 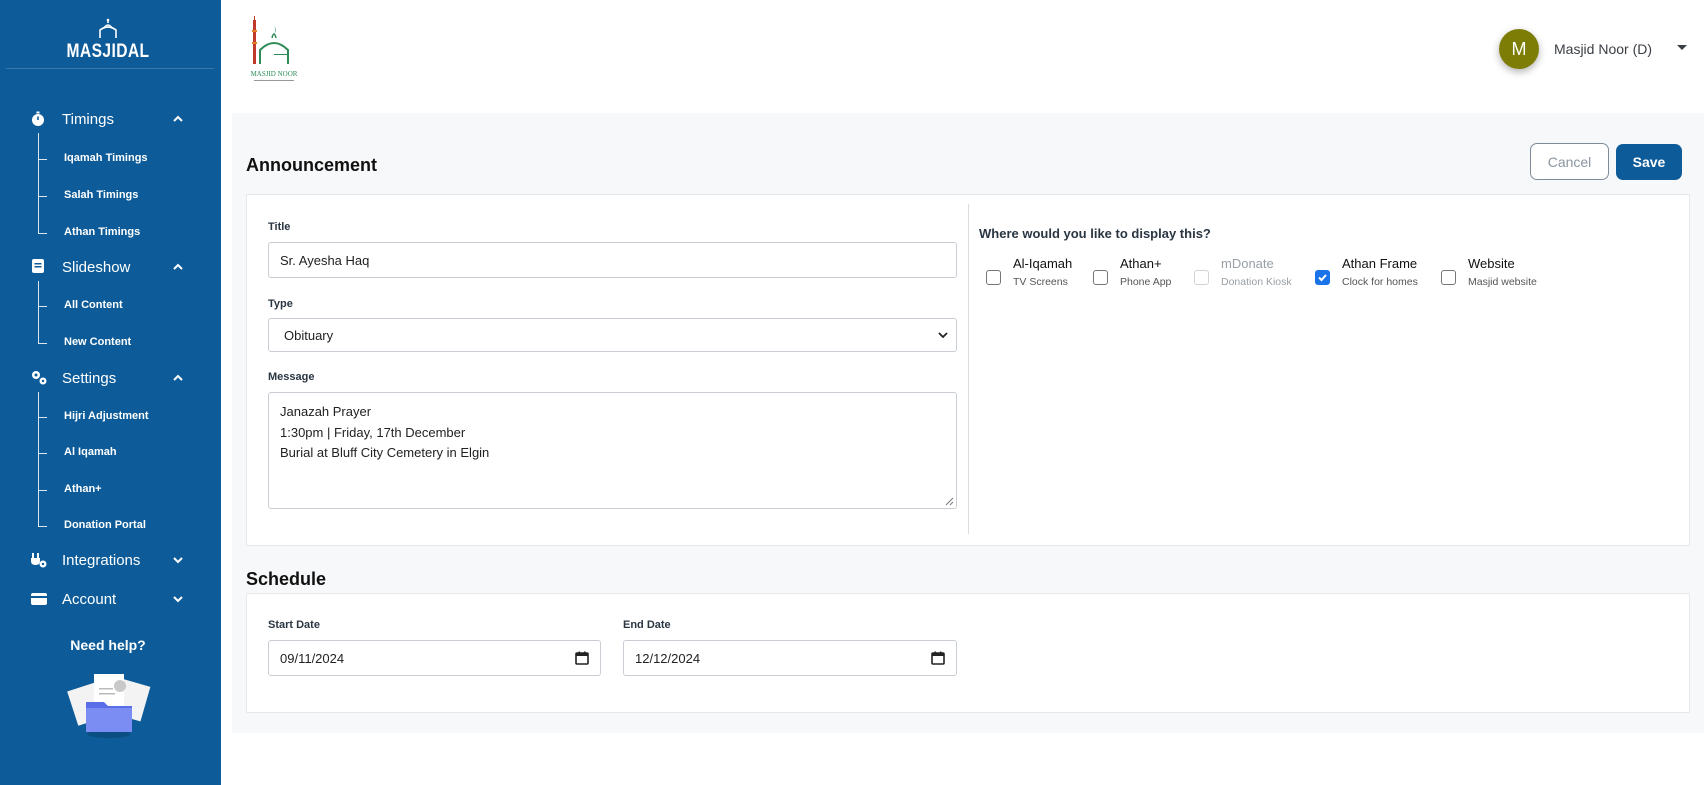 I want to click on message-line: 1:30pm | Friday, 17th December, so click(x=373, y=432).